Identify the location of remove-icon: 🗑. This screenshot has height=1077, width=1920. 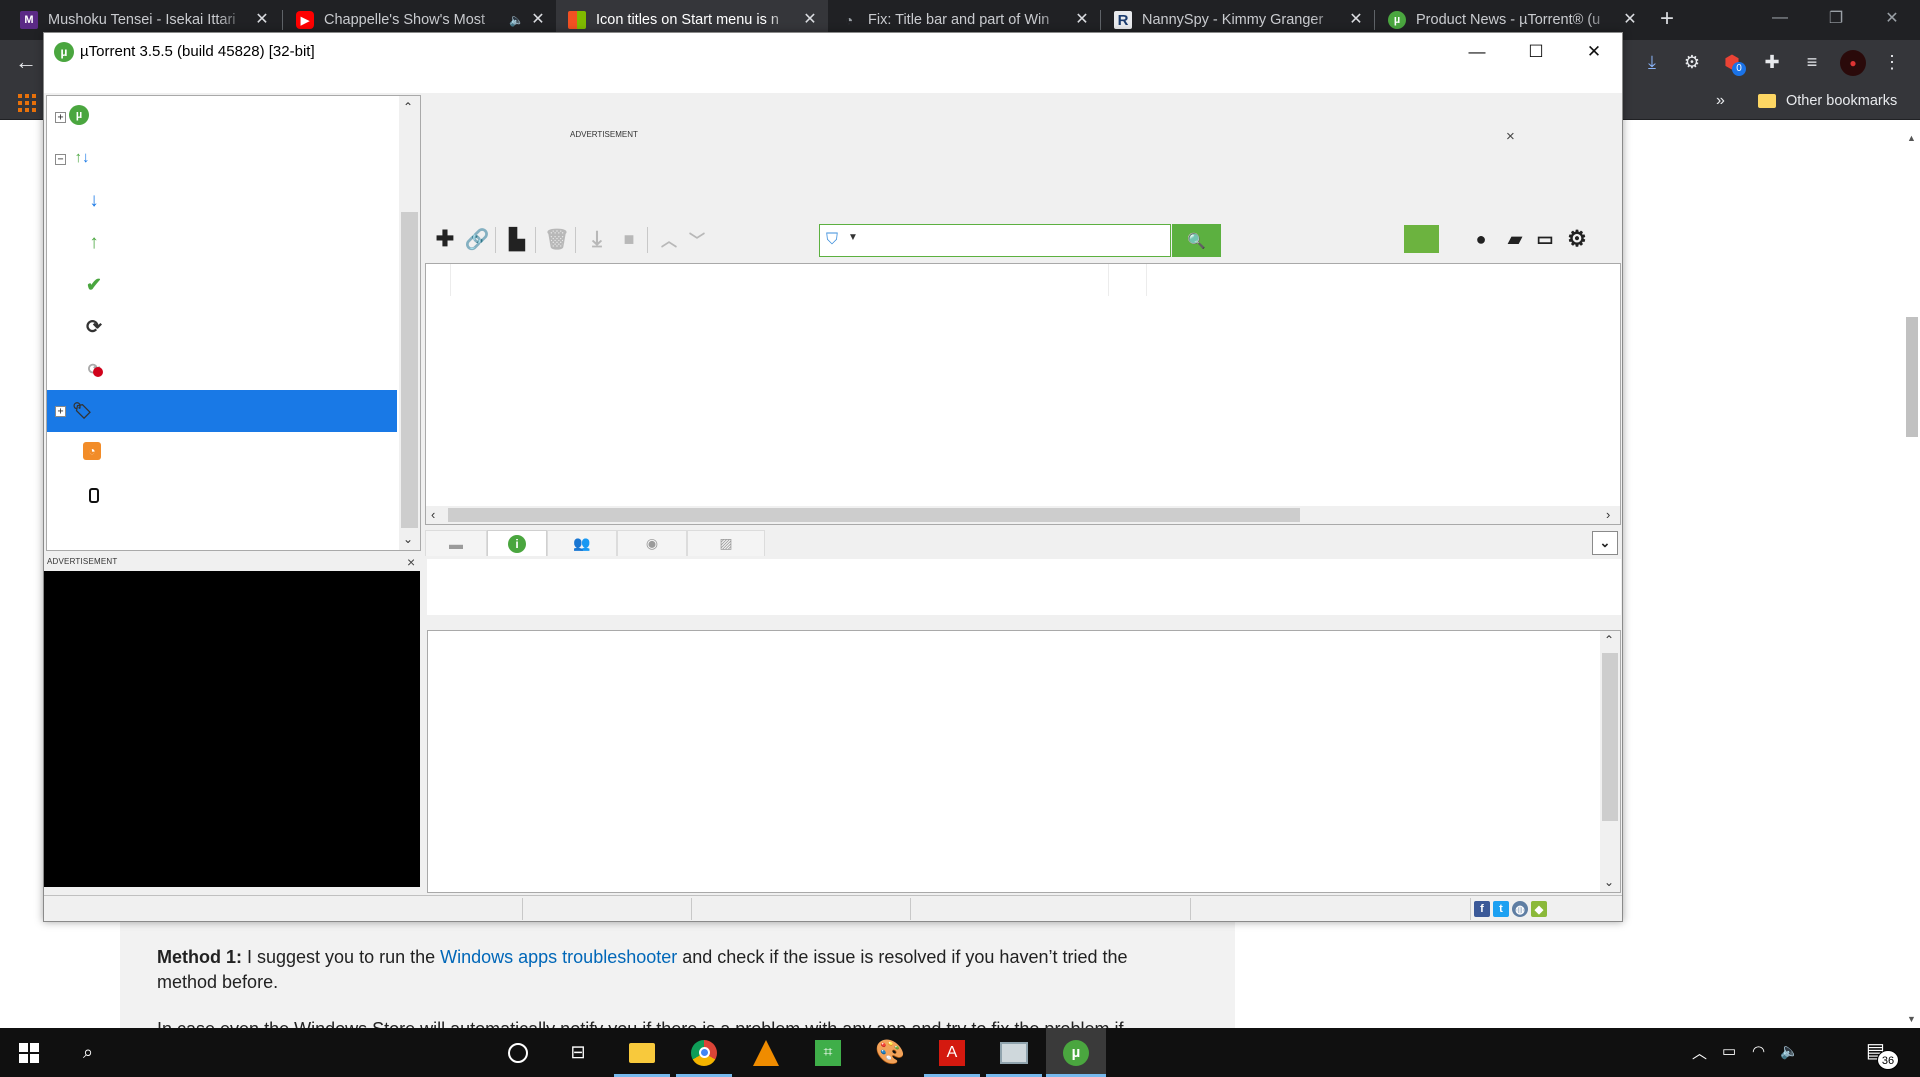
(557, 239).